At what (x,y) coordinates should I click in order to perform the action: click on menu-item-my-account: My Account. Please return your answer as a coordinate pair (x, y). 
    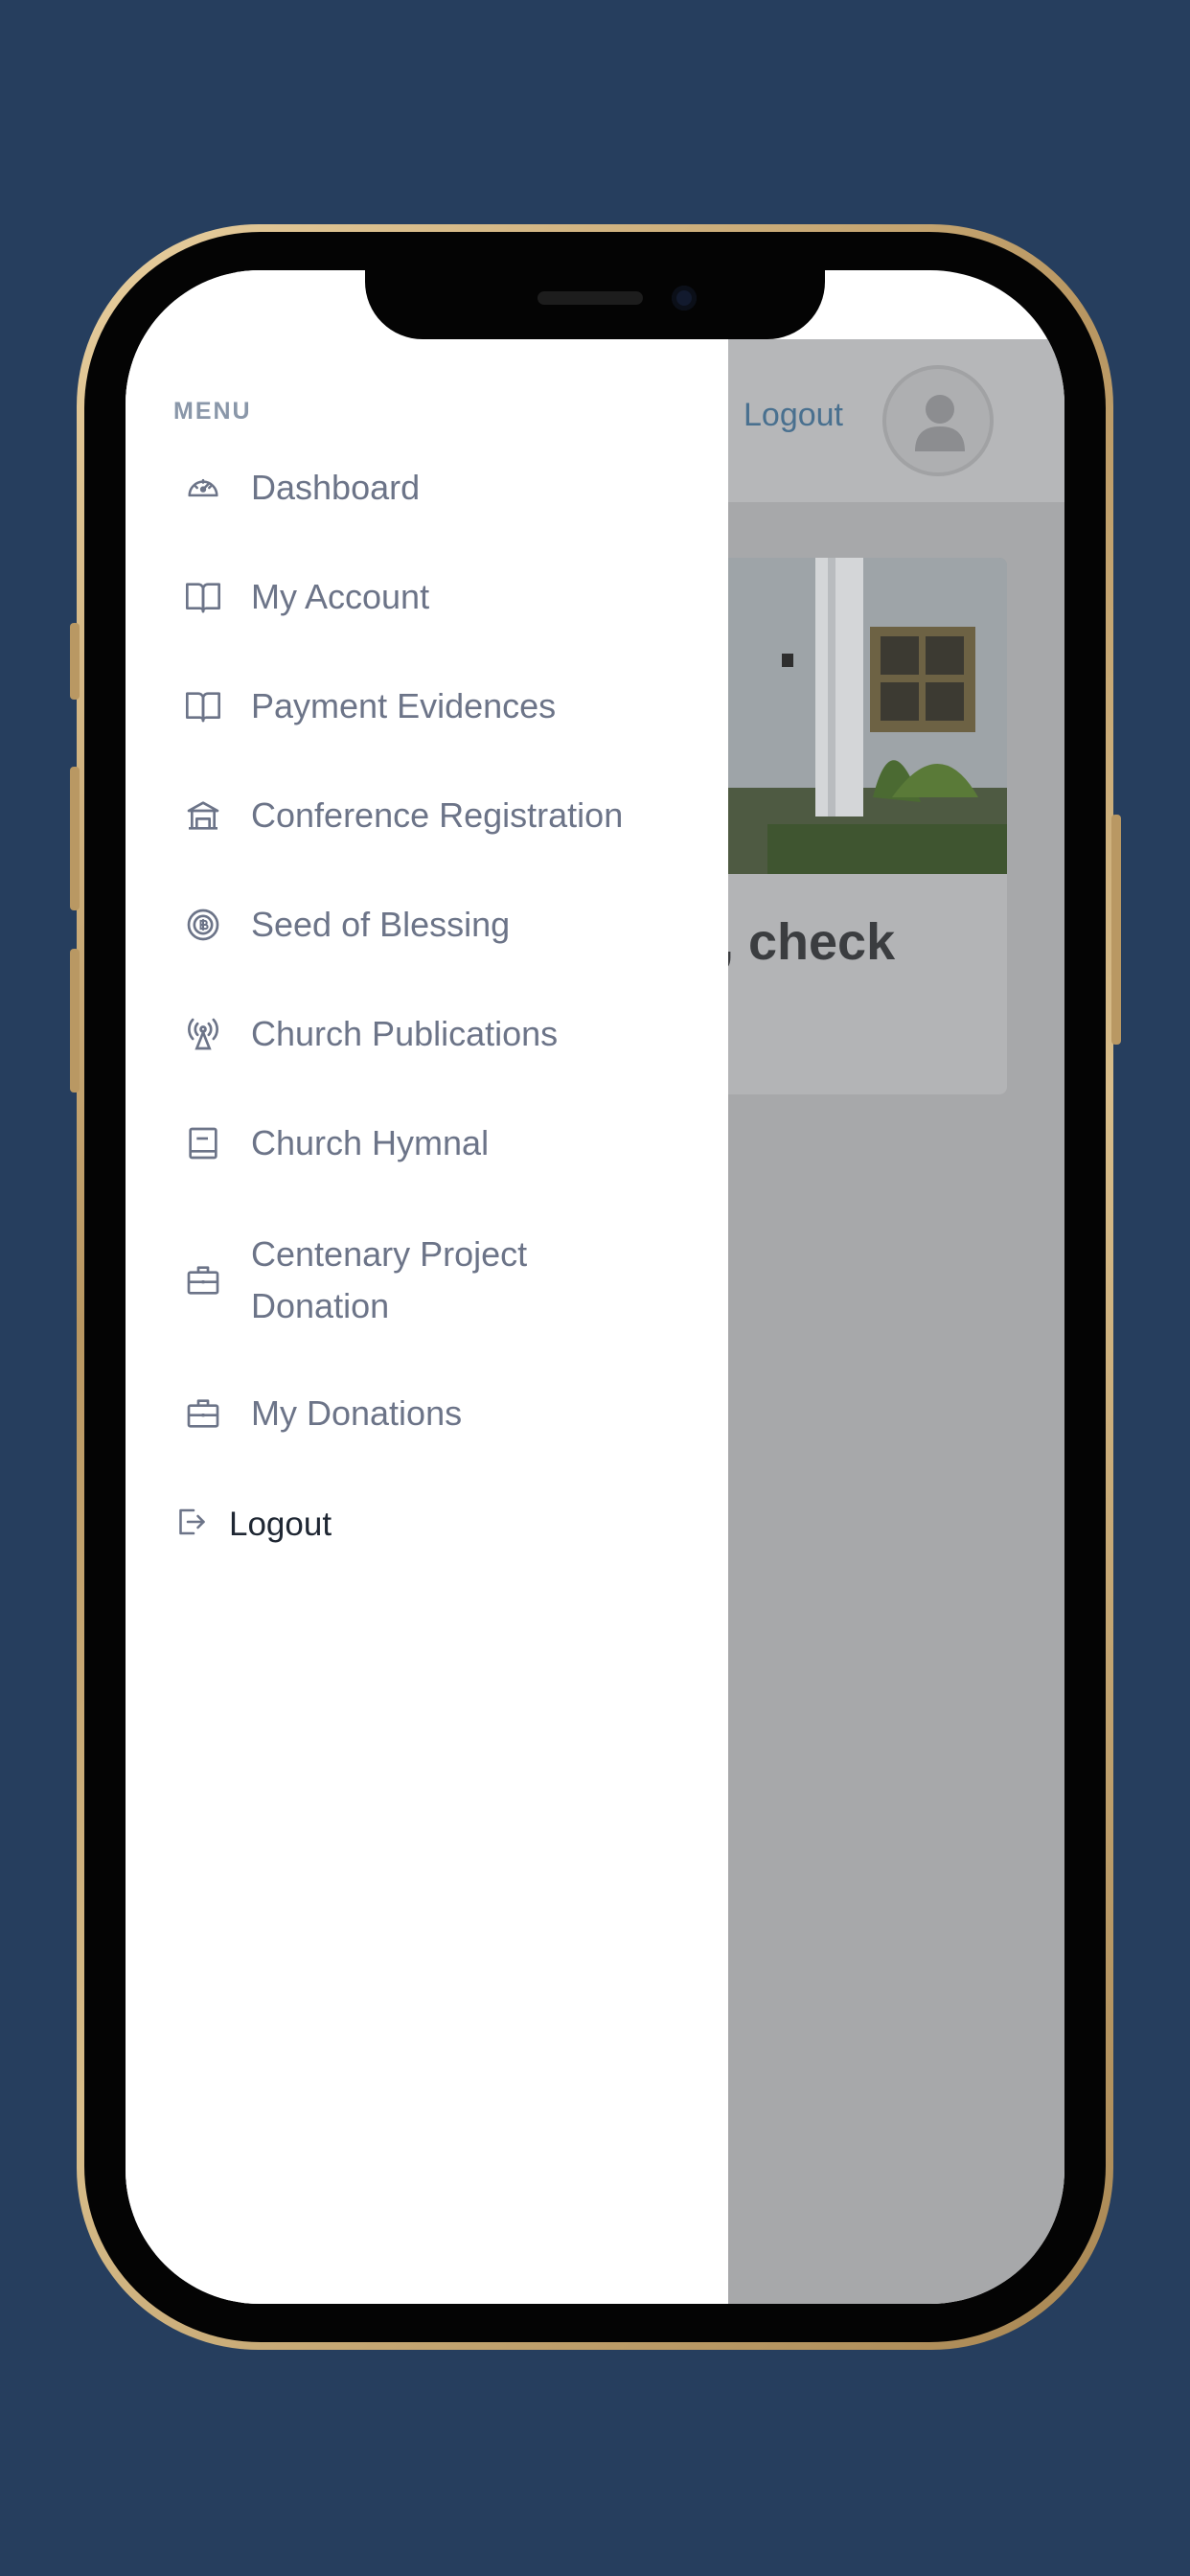
    Looking at the image, I should click on (409, 597).